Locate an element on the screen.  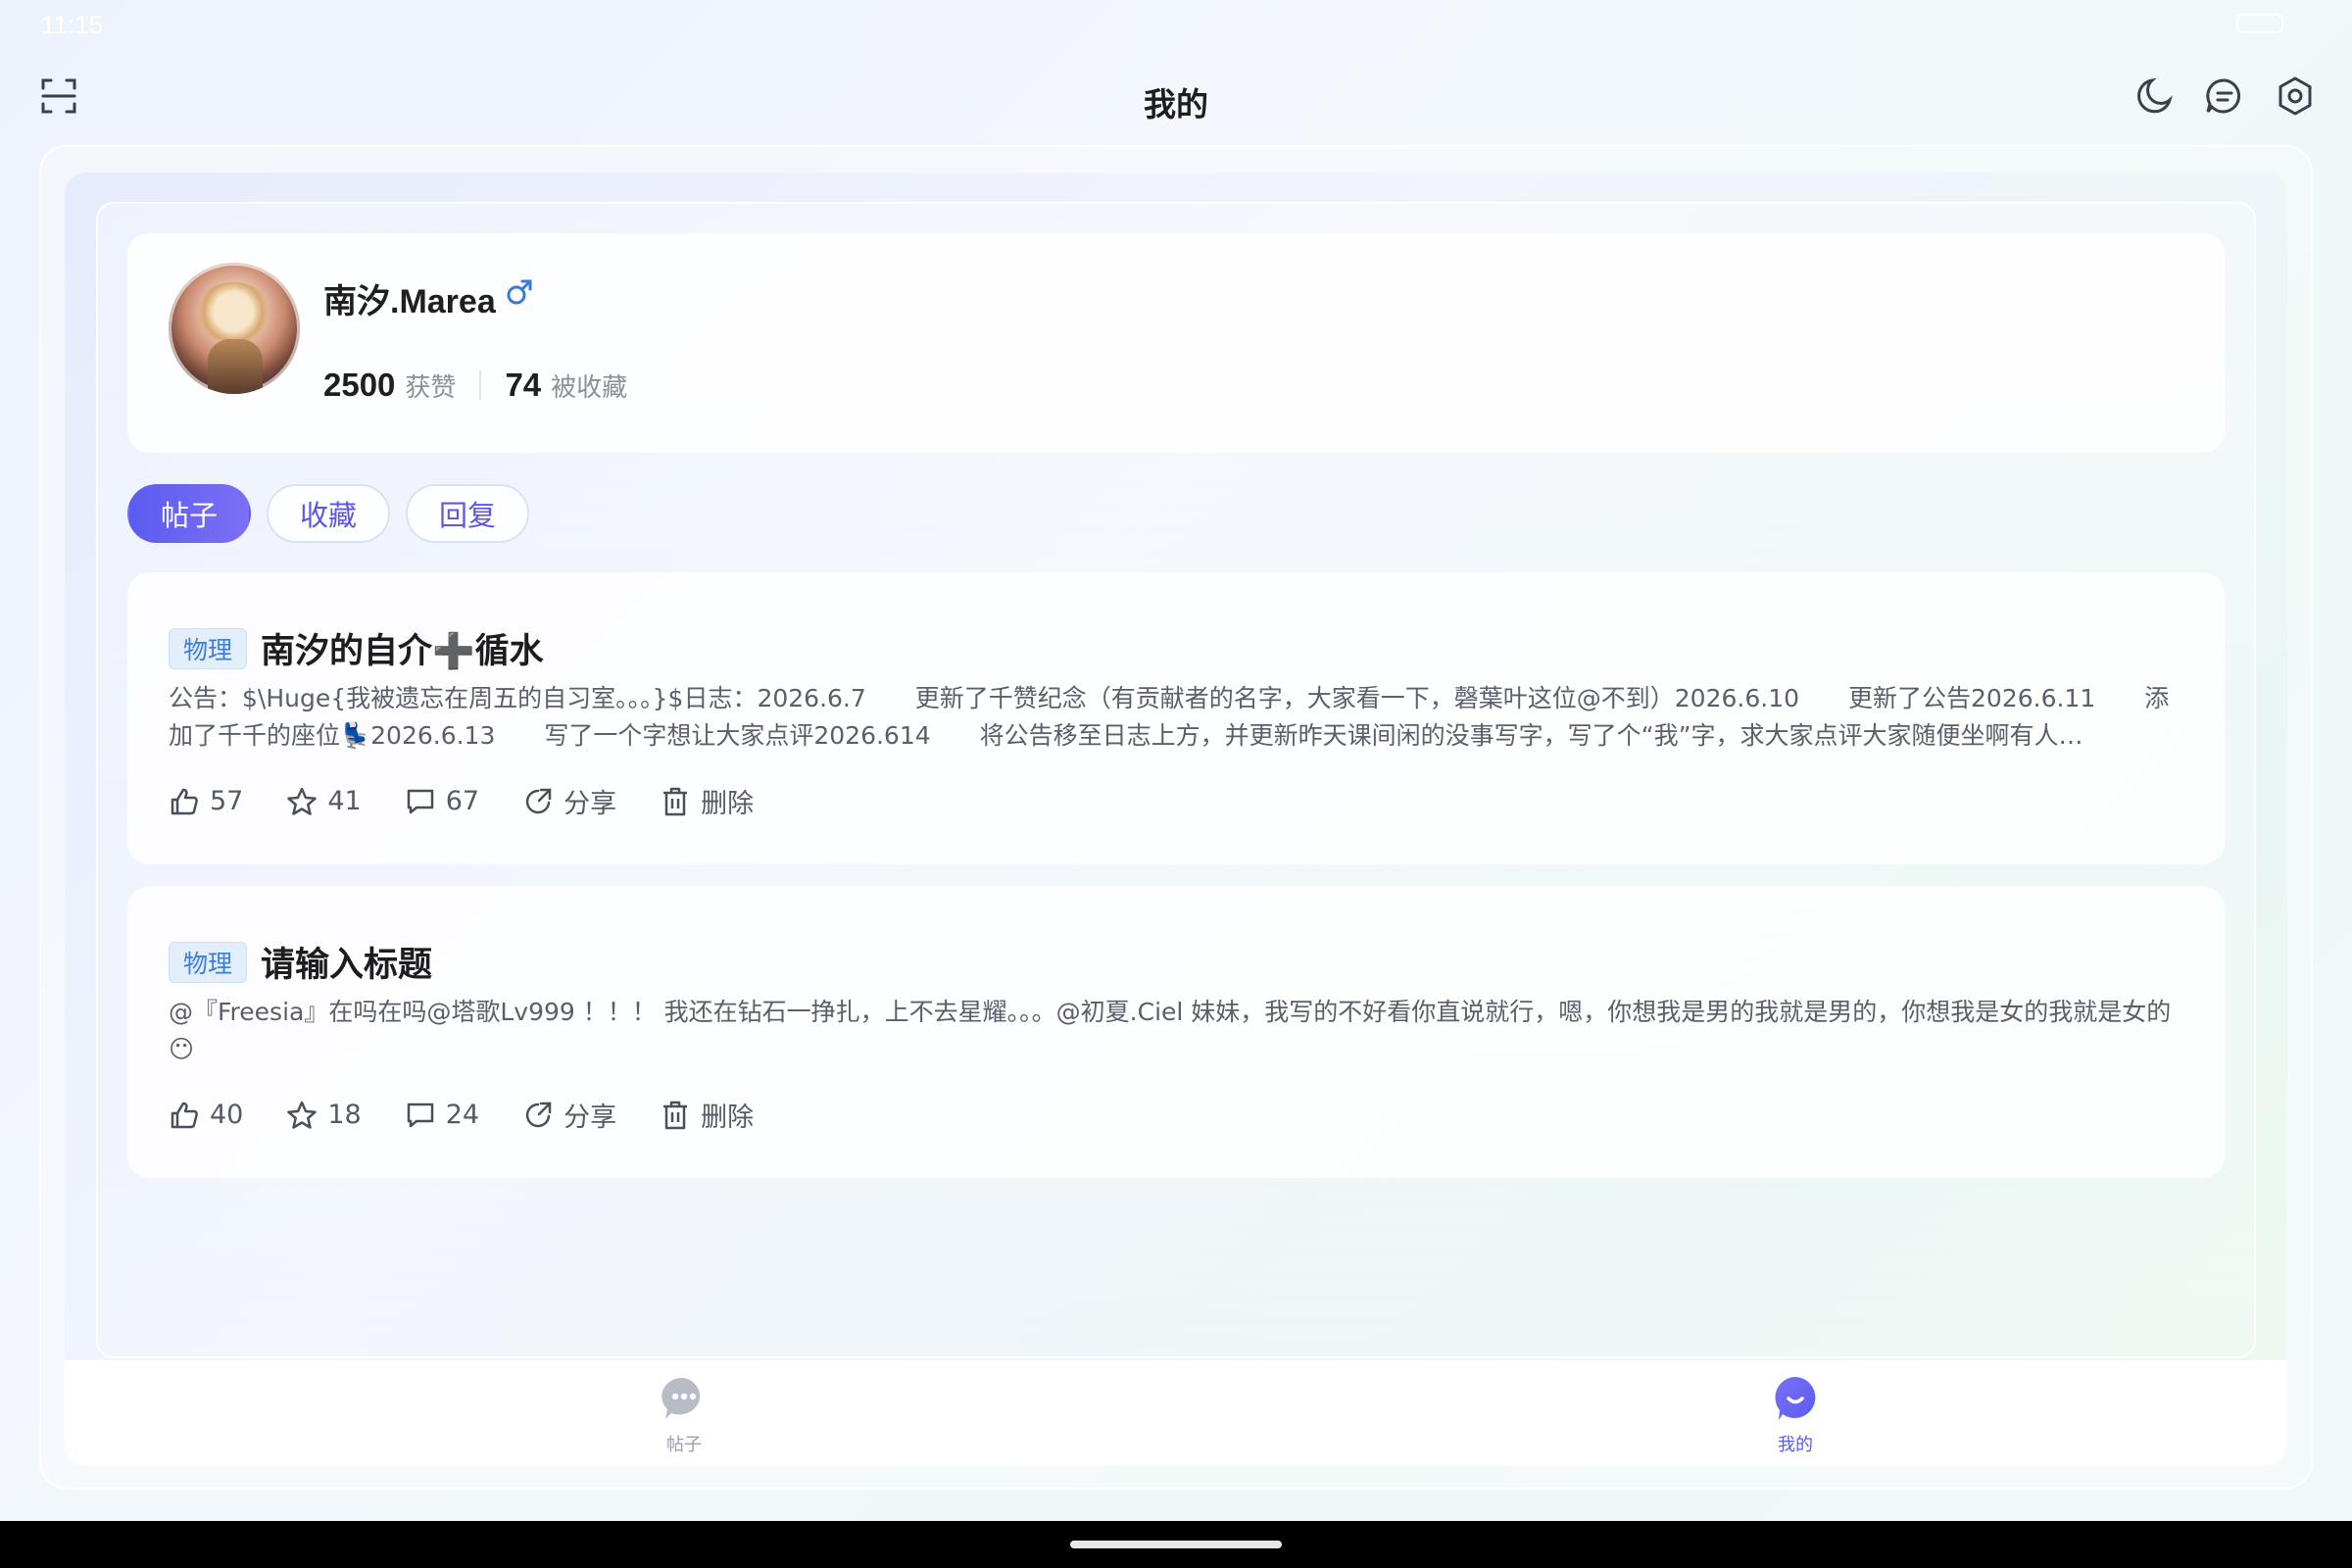
post-header: 物理 请输入标题 is located at coordinates (300, 962).